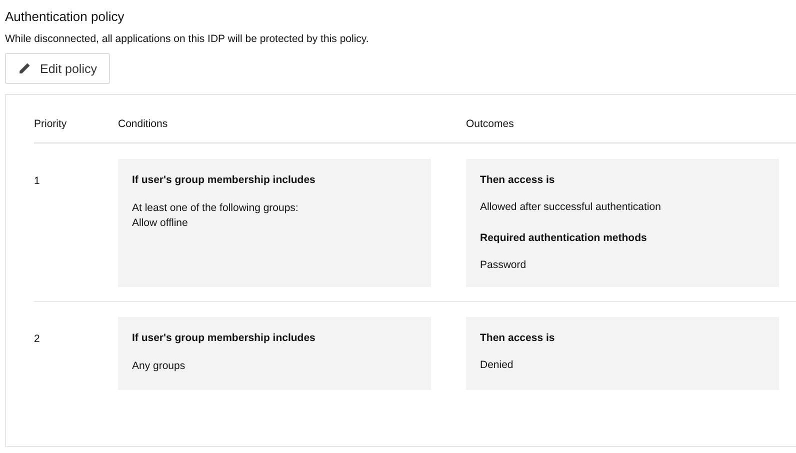 The width and height of the screenshot is (796, 453). Describe the element at coordinates (37, 339) in the screenshot. I see `priority-cell-text: 2` at that location.